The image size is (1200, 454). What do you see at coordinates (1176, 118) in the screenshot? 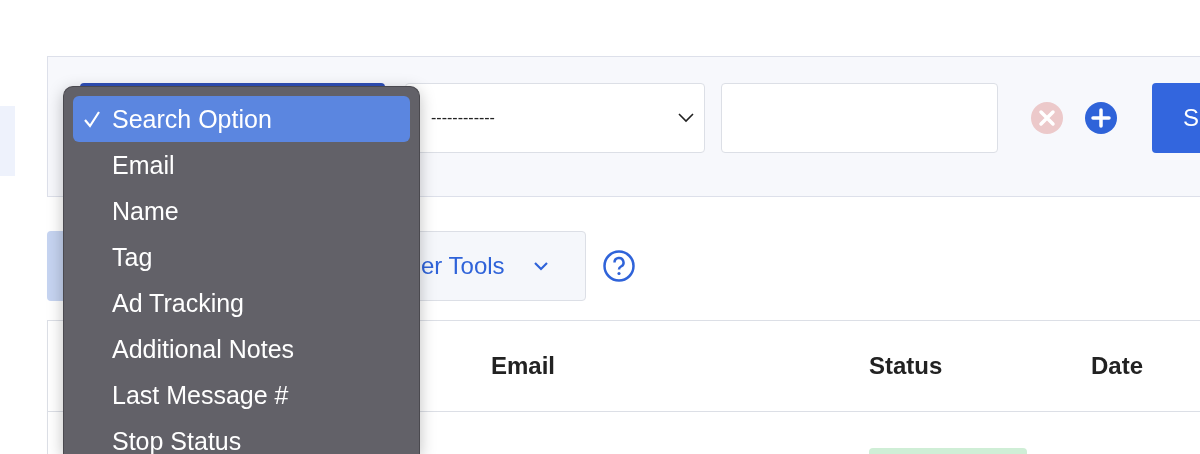
I see `search-button: S` at bounding box center [1176, 118].